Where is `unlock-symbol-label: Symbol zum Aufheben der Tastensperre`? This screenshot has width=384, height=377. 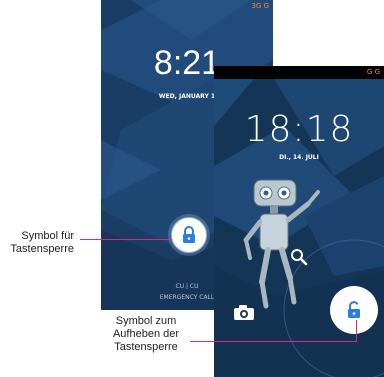 unlock-symbol-label: Symbol zum Aufheben der Tastensperre is located at coordinates (146, 334).